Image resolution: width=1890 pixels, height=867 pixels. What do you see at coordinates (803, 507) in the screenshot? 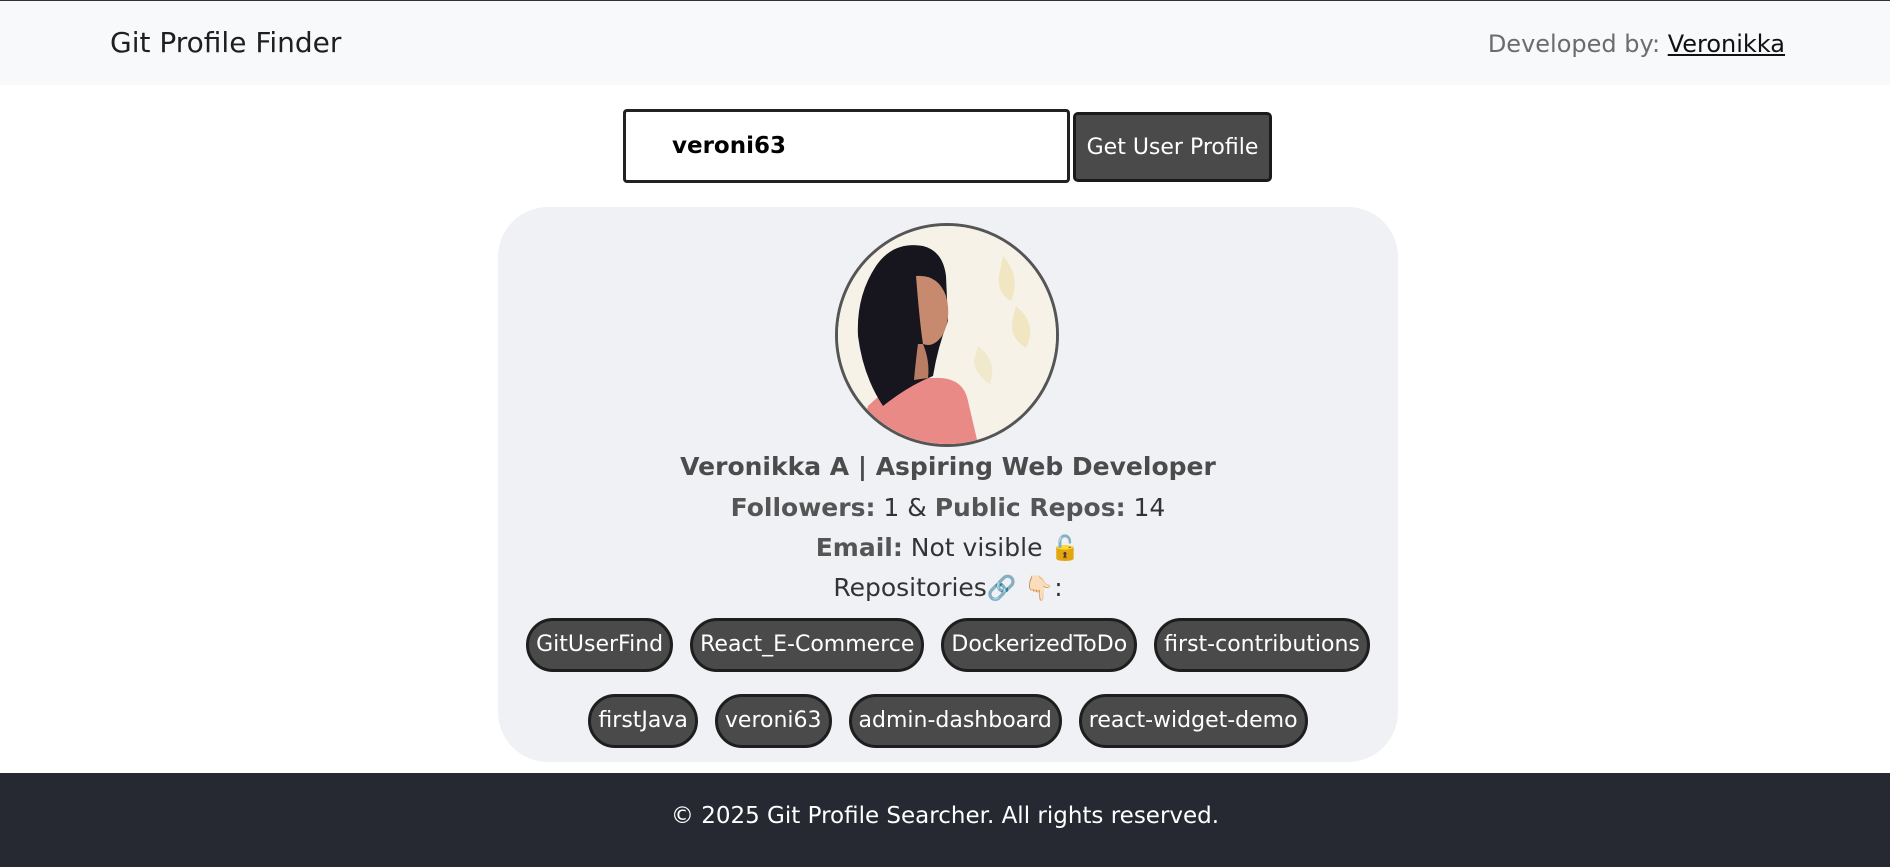
I see `followers-label: Followers:` at bounding box center [803, 507].